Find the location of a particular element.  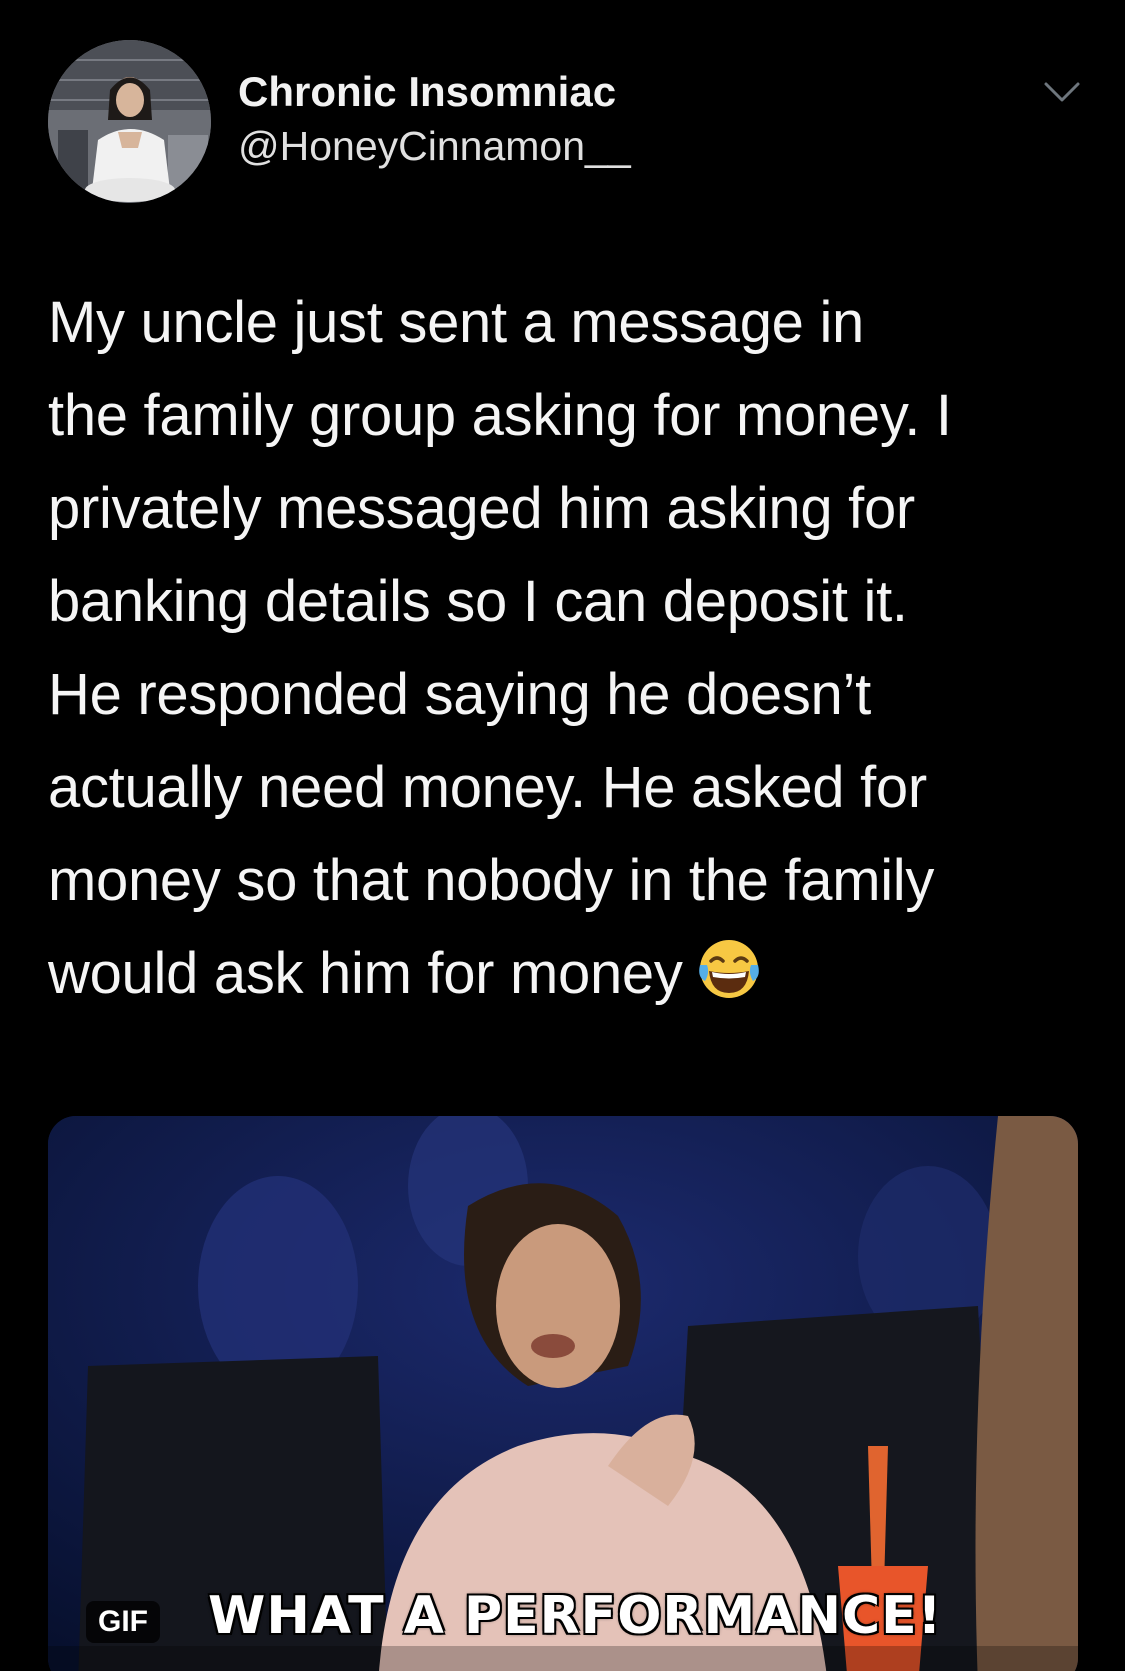

user-handle: @HoneyCinnamon__ is located at coordinates (434, 146).